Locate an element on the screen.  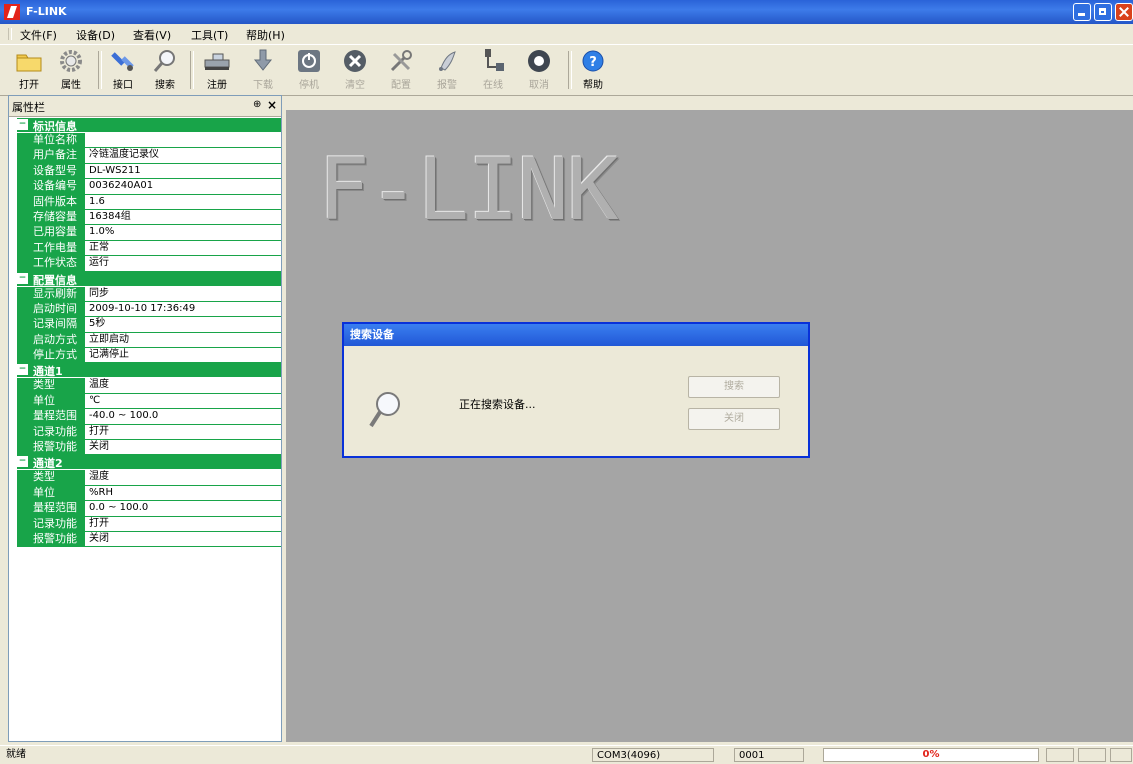
property-row: 单位名称 is located at coordinates (149, 141).